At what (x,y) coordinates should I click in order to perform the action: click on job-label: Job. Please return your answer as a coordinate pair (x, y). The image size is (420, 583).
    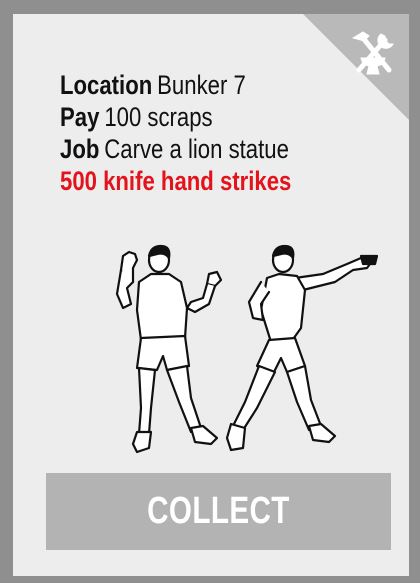
    Looking at the image, I should click on (80, 149).